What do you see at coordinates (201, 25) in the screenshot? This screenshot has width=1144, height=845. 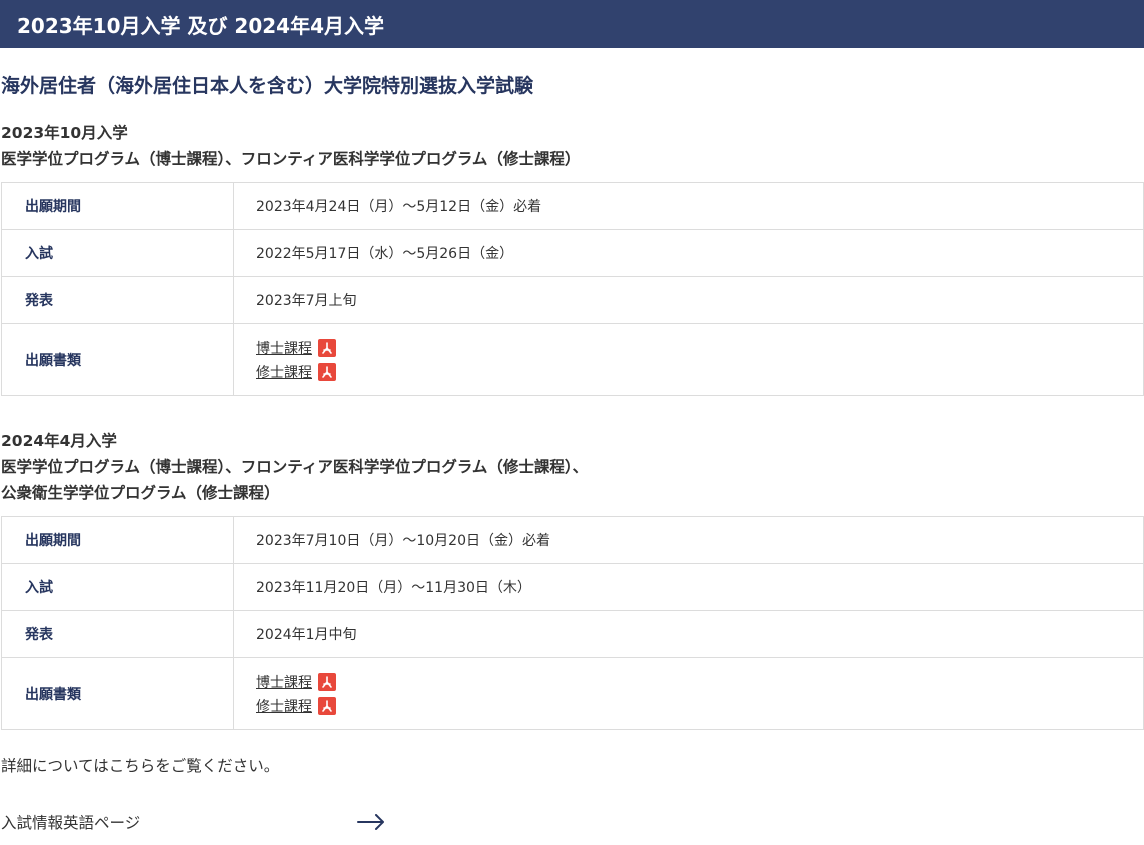 I see `banner-title: 2023年10月入学 及び 2024年4月入学` at bounding box center [201, 25].